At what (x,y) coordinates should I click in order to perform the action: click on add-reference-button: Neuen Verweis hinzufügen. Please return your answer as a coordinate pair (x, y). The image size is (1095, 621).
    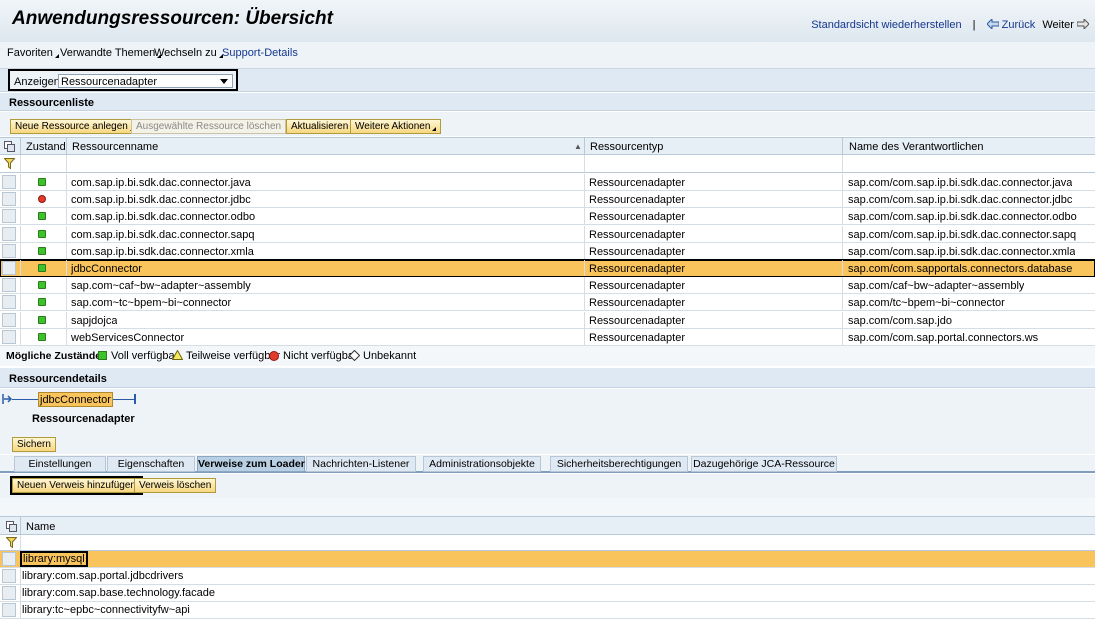
    Looking at the image, I should click on (76, 485).